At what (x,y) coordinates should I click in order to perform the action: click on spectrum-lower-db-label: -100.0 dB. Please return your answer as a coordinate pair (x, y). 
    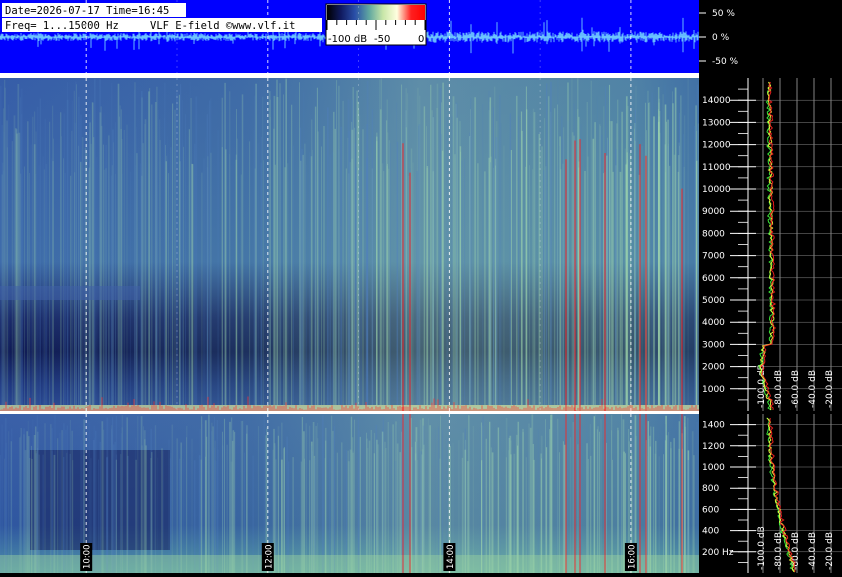
    Looking at the image, I should click on (762, 548).